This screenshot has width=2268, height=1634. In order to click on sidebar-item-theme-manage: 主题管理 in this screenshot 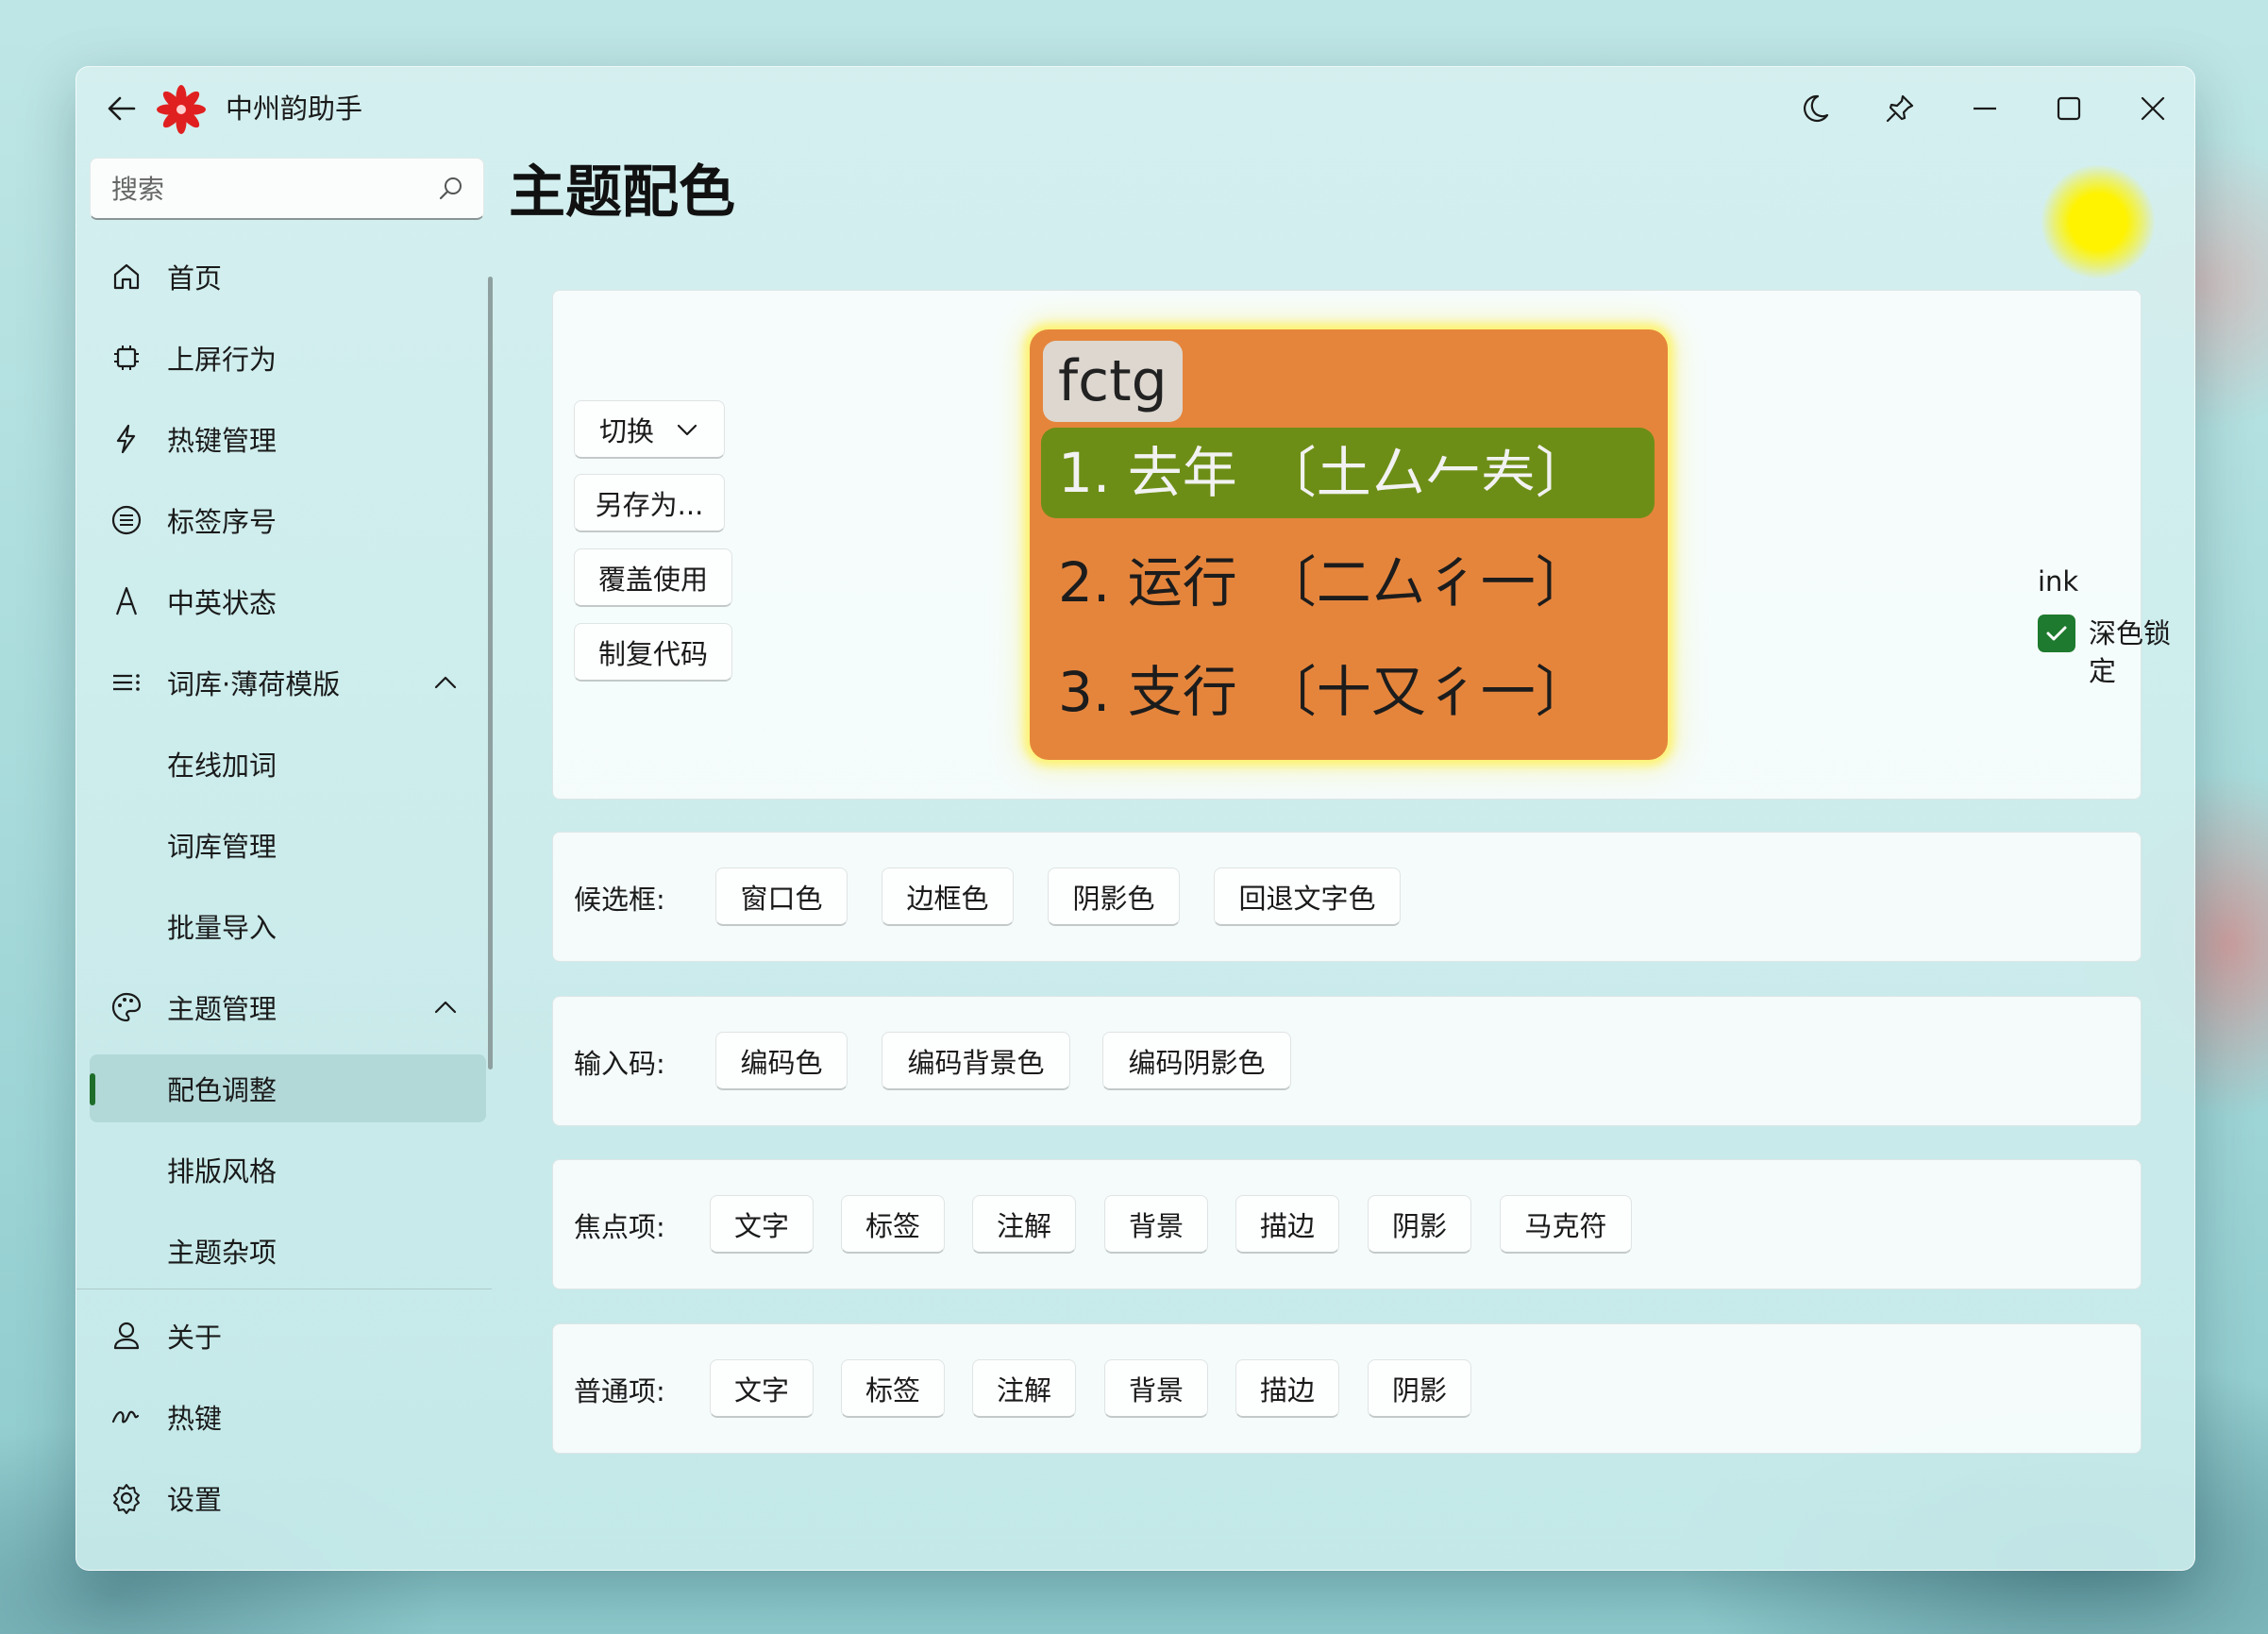, I will do `click(288, 1007)`.